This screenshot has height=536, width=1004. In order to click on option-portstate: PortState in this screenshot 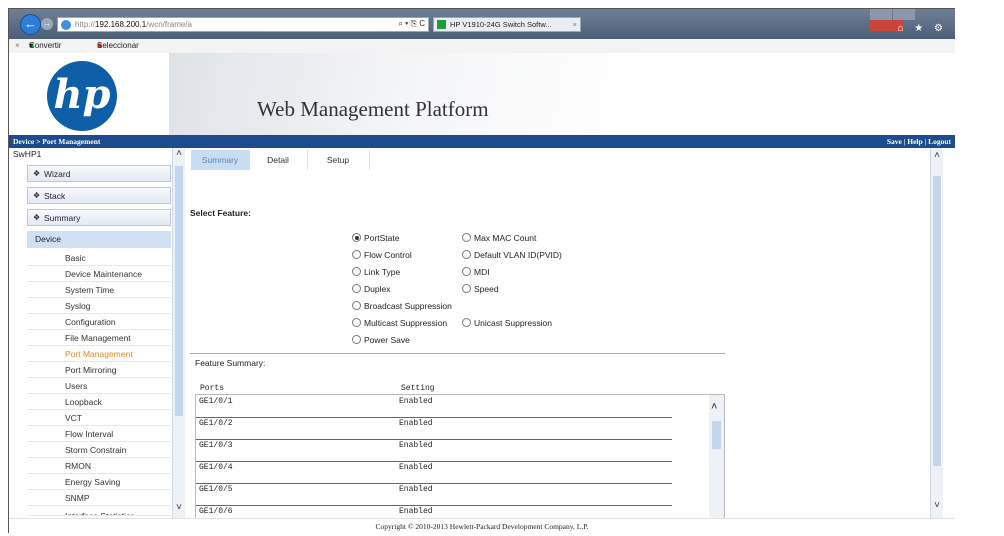, I will do `click(375, 238)`.